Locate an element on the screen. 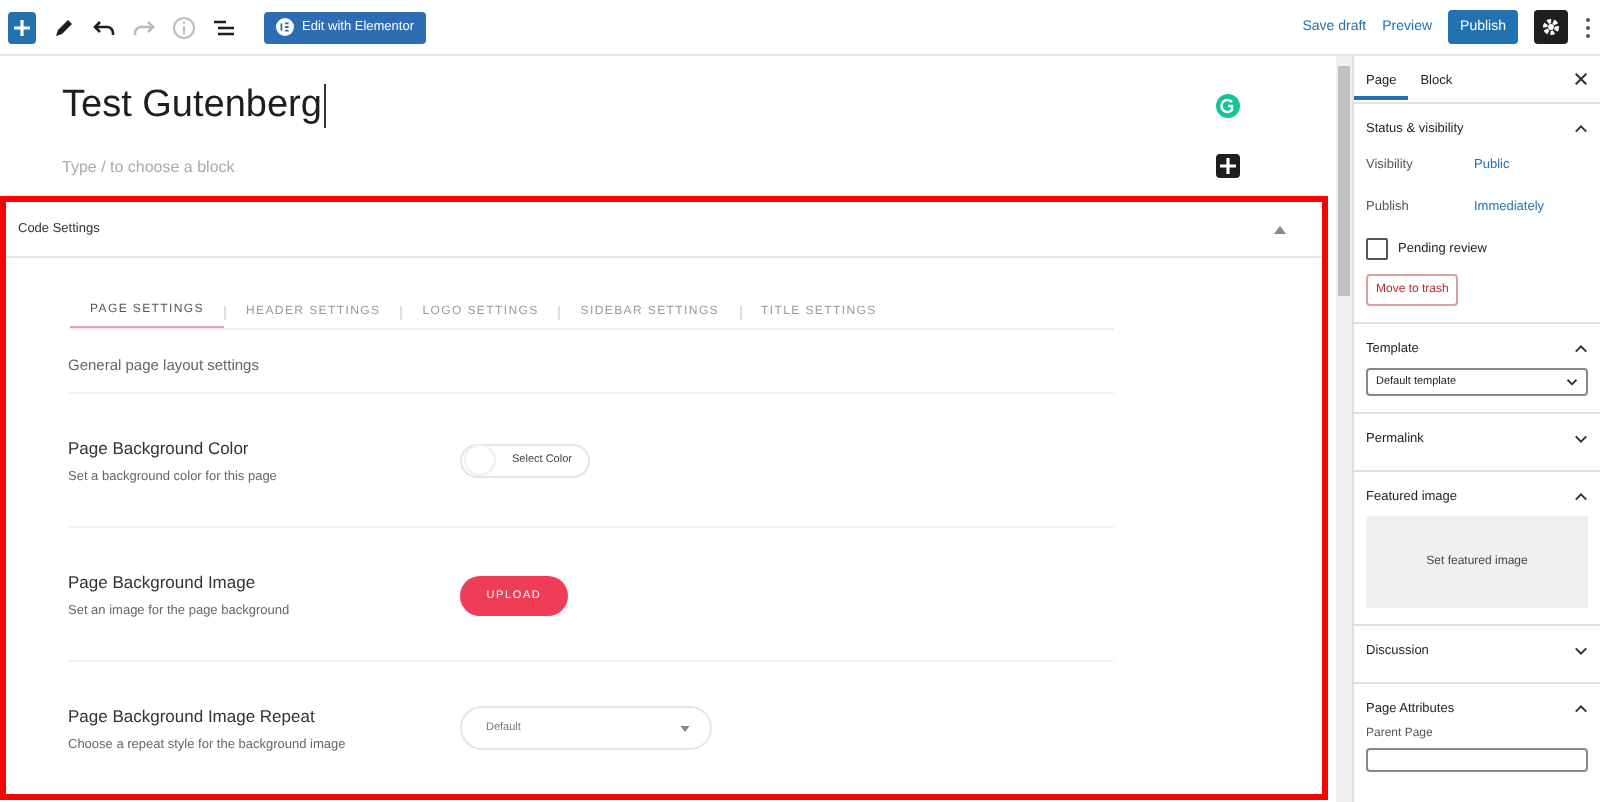  list-view-icon is located at coordinates (224, 27).